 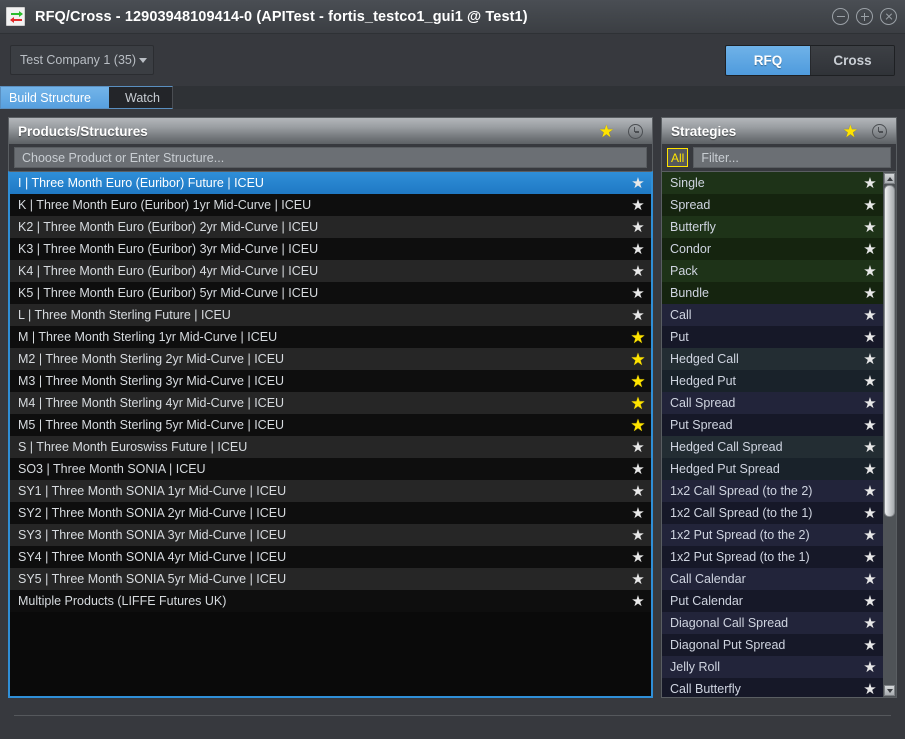 I want to click on strategy-list-item: Put ★, so click(x=772, y=337).